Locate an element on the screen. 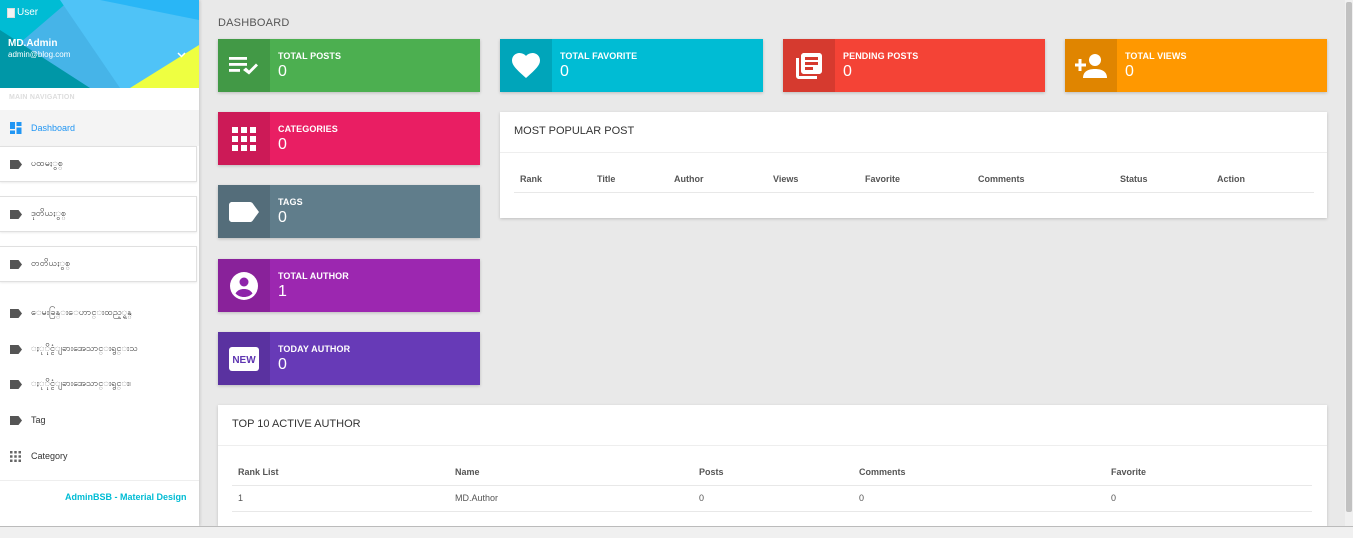 The width and height of the screenshot is (1353, 538). infobox-label: CATEGORIES is located at coordinates (308, 129).